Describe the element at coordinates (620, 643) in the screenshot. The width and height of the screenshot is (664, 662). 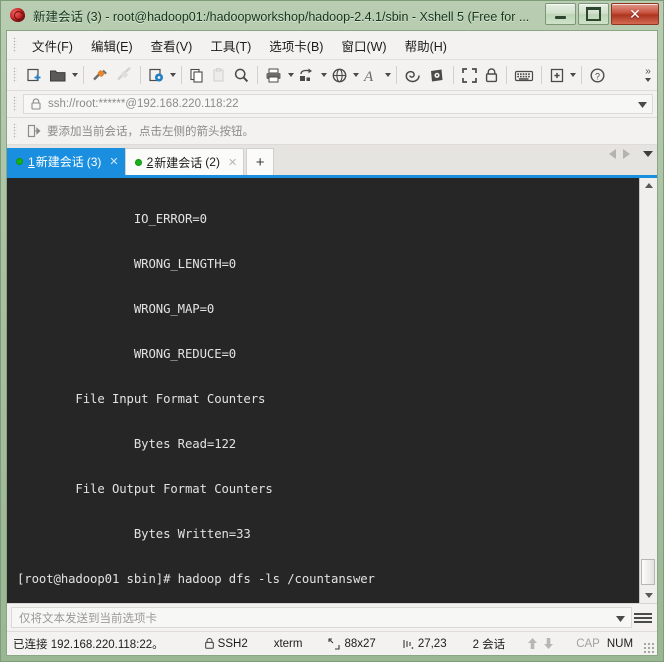
I see `status-num: NUM` at that location.